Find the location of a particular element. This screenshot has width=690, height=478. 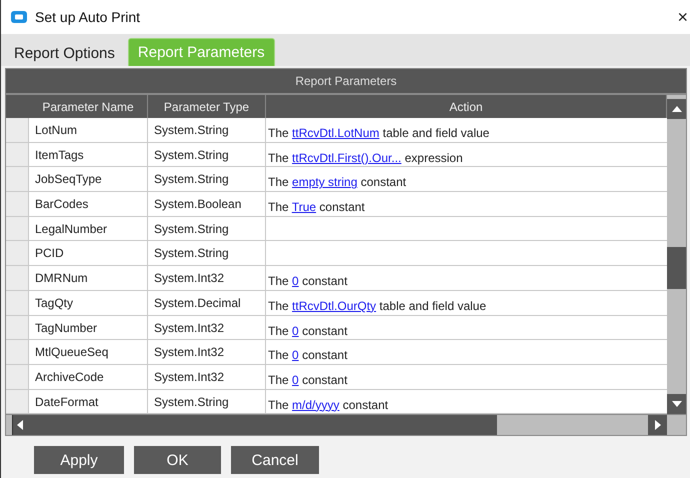

table-cell: TagQty is located at coordinates (88, 302).